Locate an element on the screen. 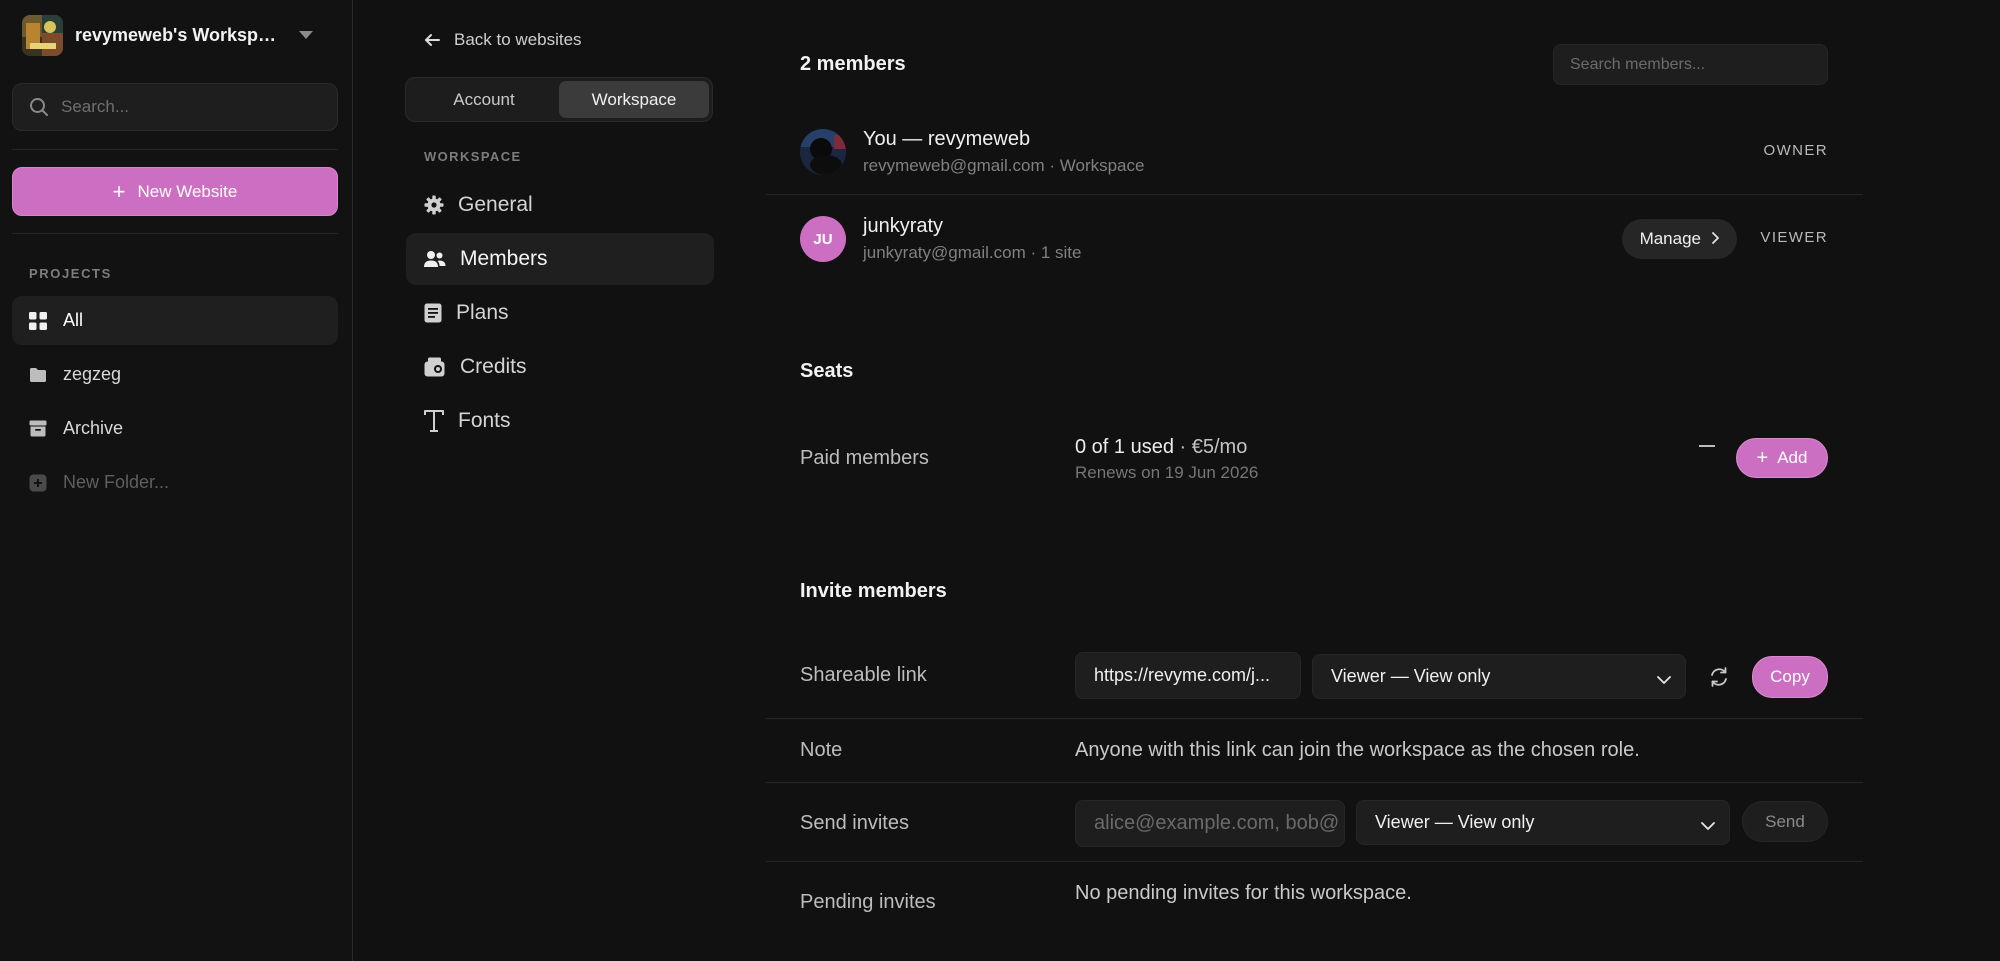 Image resolution: width=2000 pixels, height=961 pixels. workspace-avatar is located at coordinates (42, 35).